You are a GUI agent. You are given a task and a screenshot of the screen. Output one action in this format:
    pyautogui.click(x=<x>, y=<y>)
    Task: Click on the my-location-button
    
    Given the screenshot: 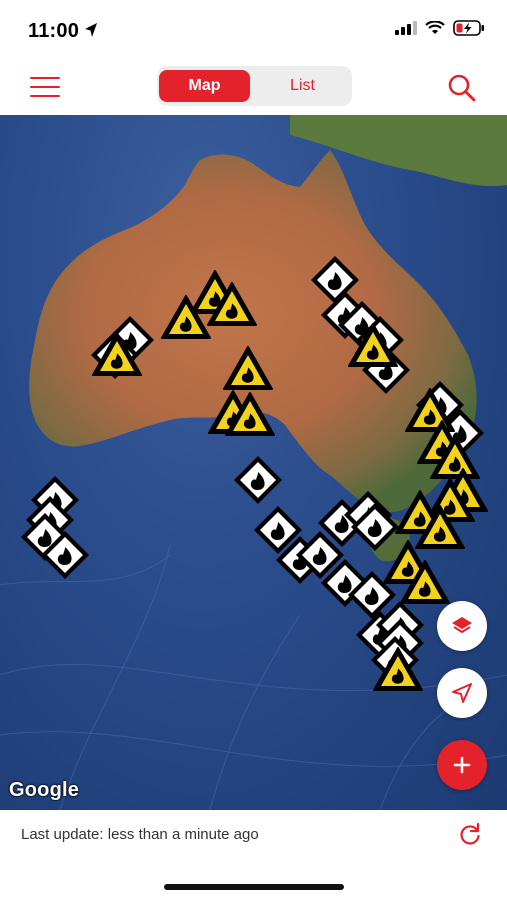 What is the action you would take?
    pyautogui.click(x=462, y=693)
    